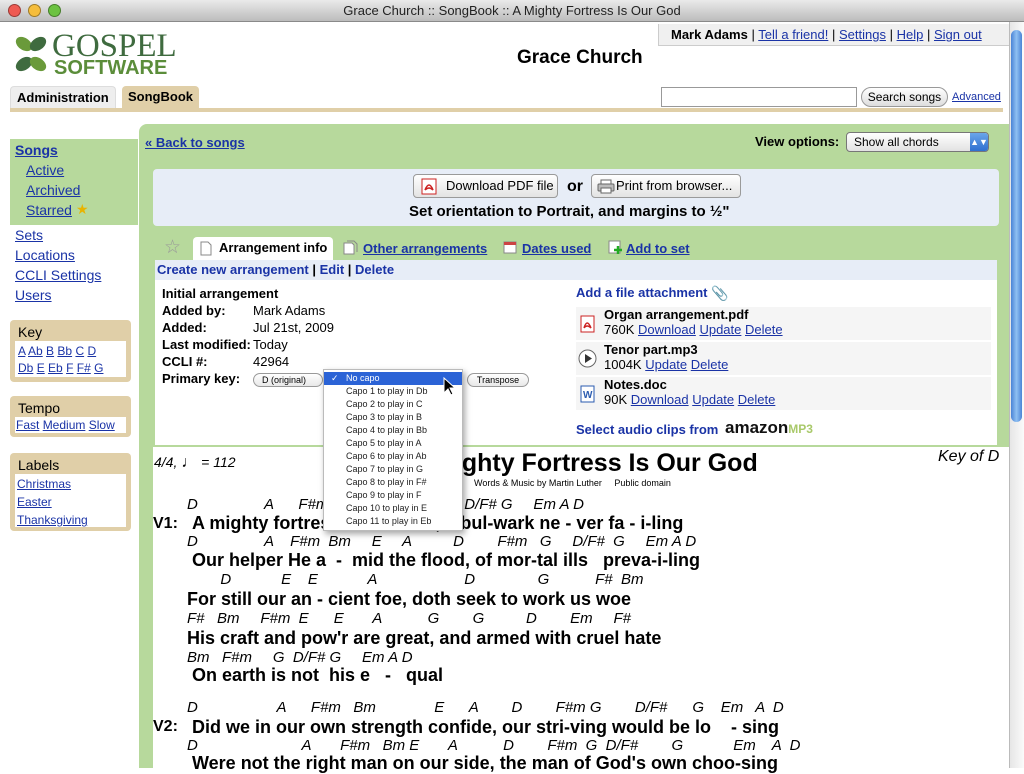 The height and width of the screenshot is (774, 1024). Describe the element at coordinates (31, 54) in the screenshot. I see `gospel-logo-icon` at that location.